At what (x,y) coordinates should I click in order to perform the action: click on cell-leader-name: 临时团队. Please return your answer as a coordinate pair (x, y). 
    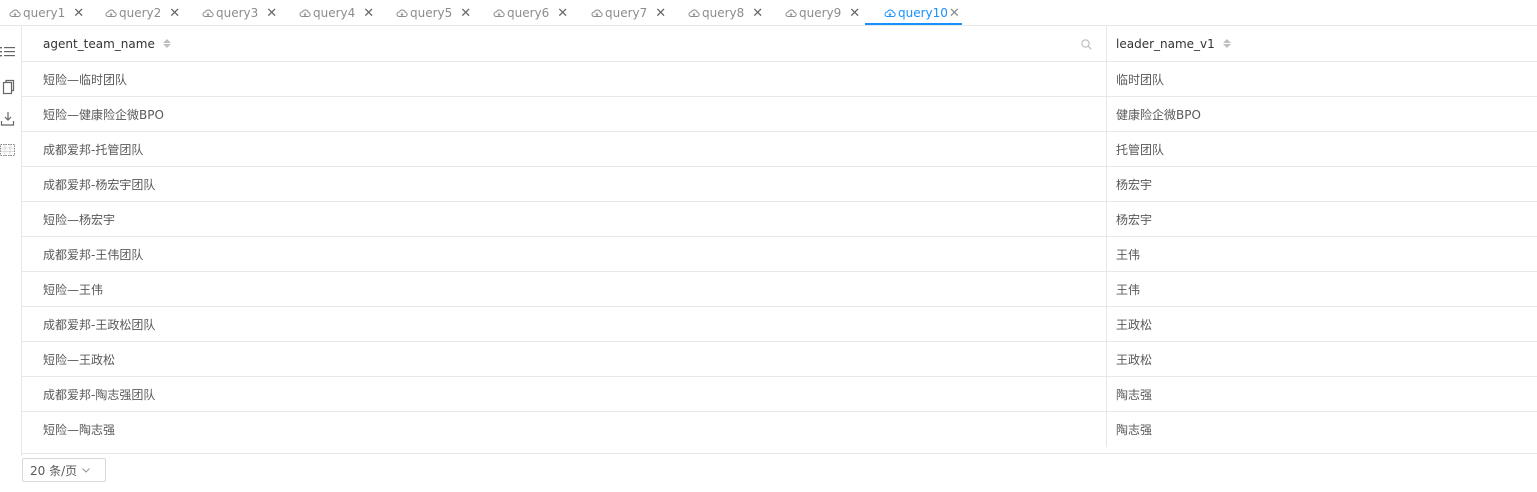
    Looking at the image, I should click on (1321, 79).